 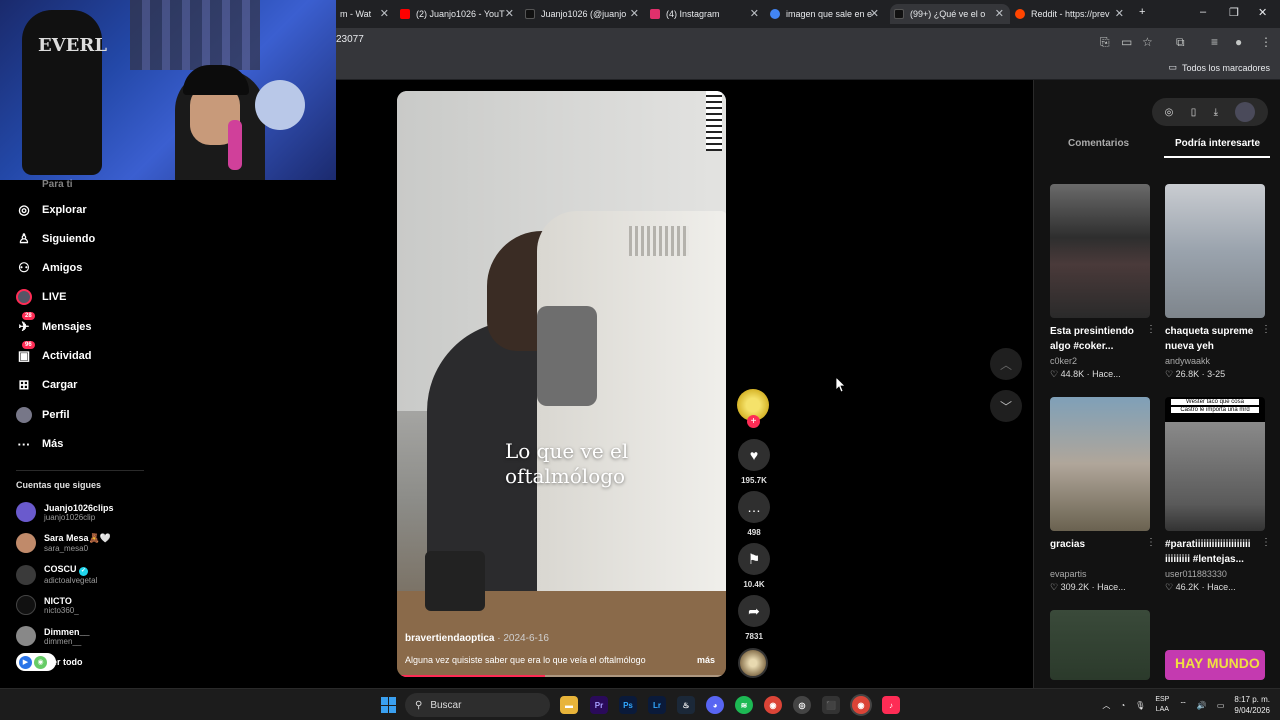 I want to click on like-action: ♥ 195.7K, so click(x=754, y=462).